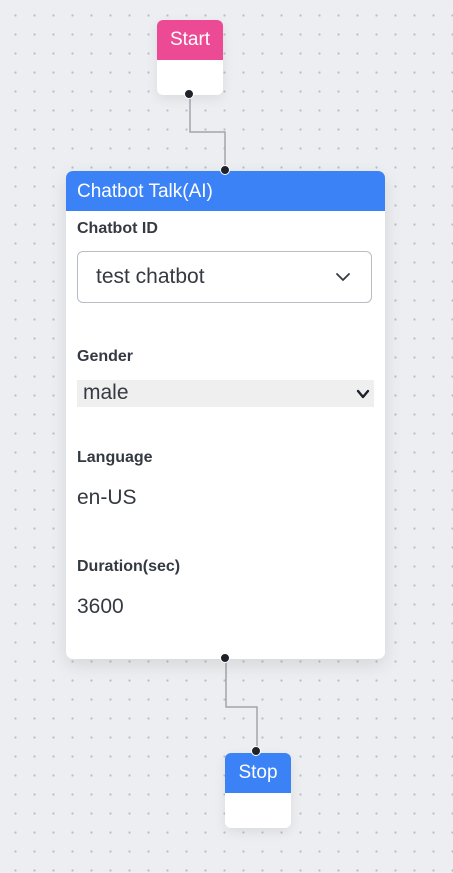 The width and height of the screenshot is (453, 873). I want to click on language-label: Language, so click(115, 457).